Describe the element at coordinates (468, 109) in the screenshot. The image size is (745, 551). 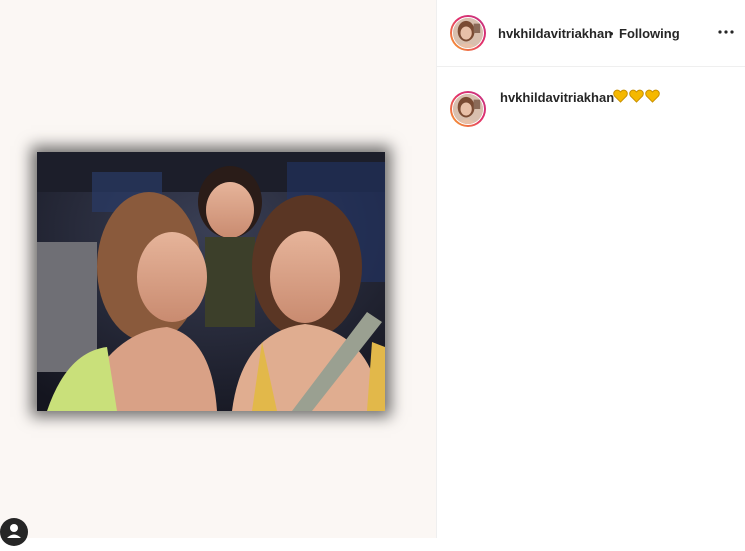
I see `caption-author-avatar` at that location.